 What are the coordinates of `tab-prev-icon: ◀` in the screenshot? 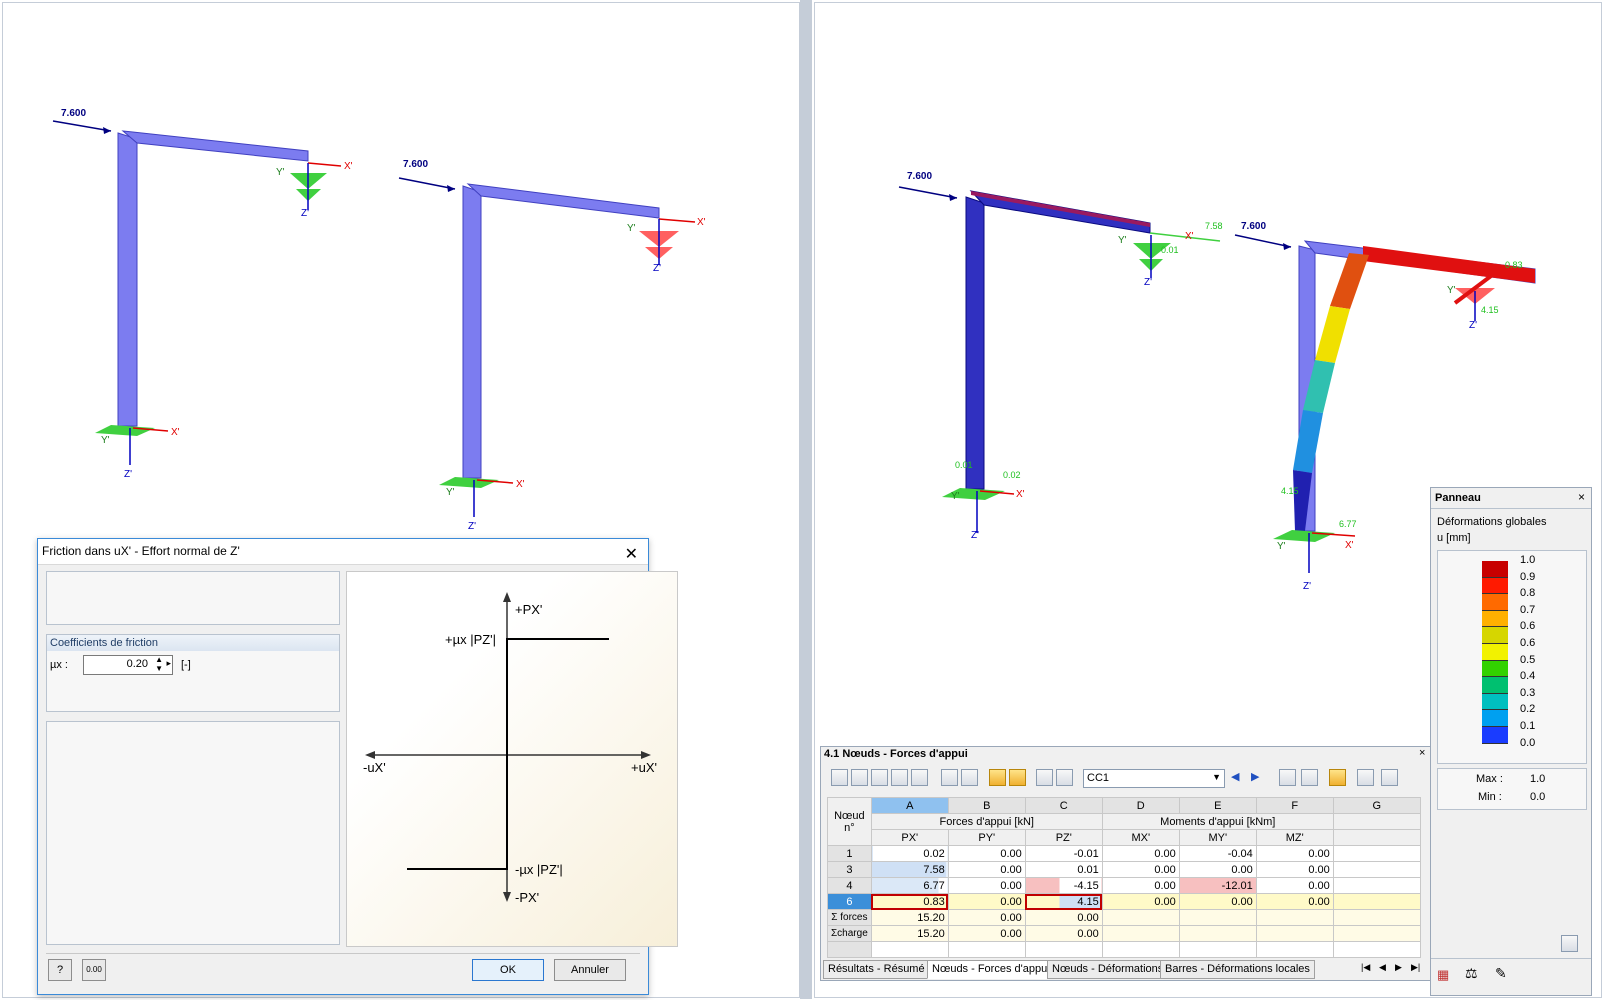 It's located at (1382, 967).